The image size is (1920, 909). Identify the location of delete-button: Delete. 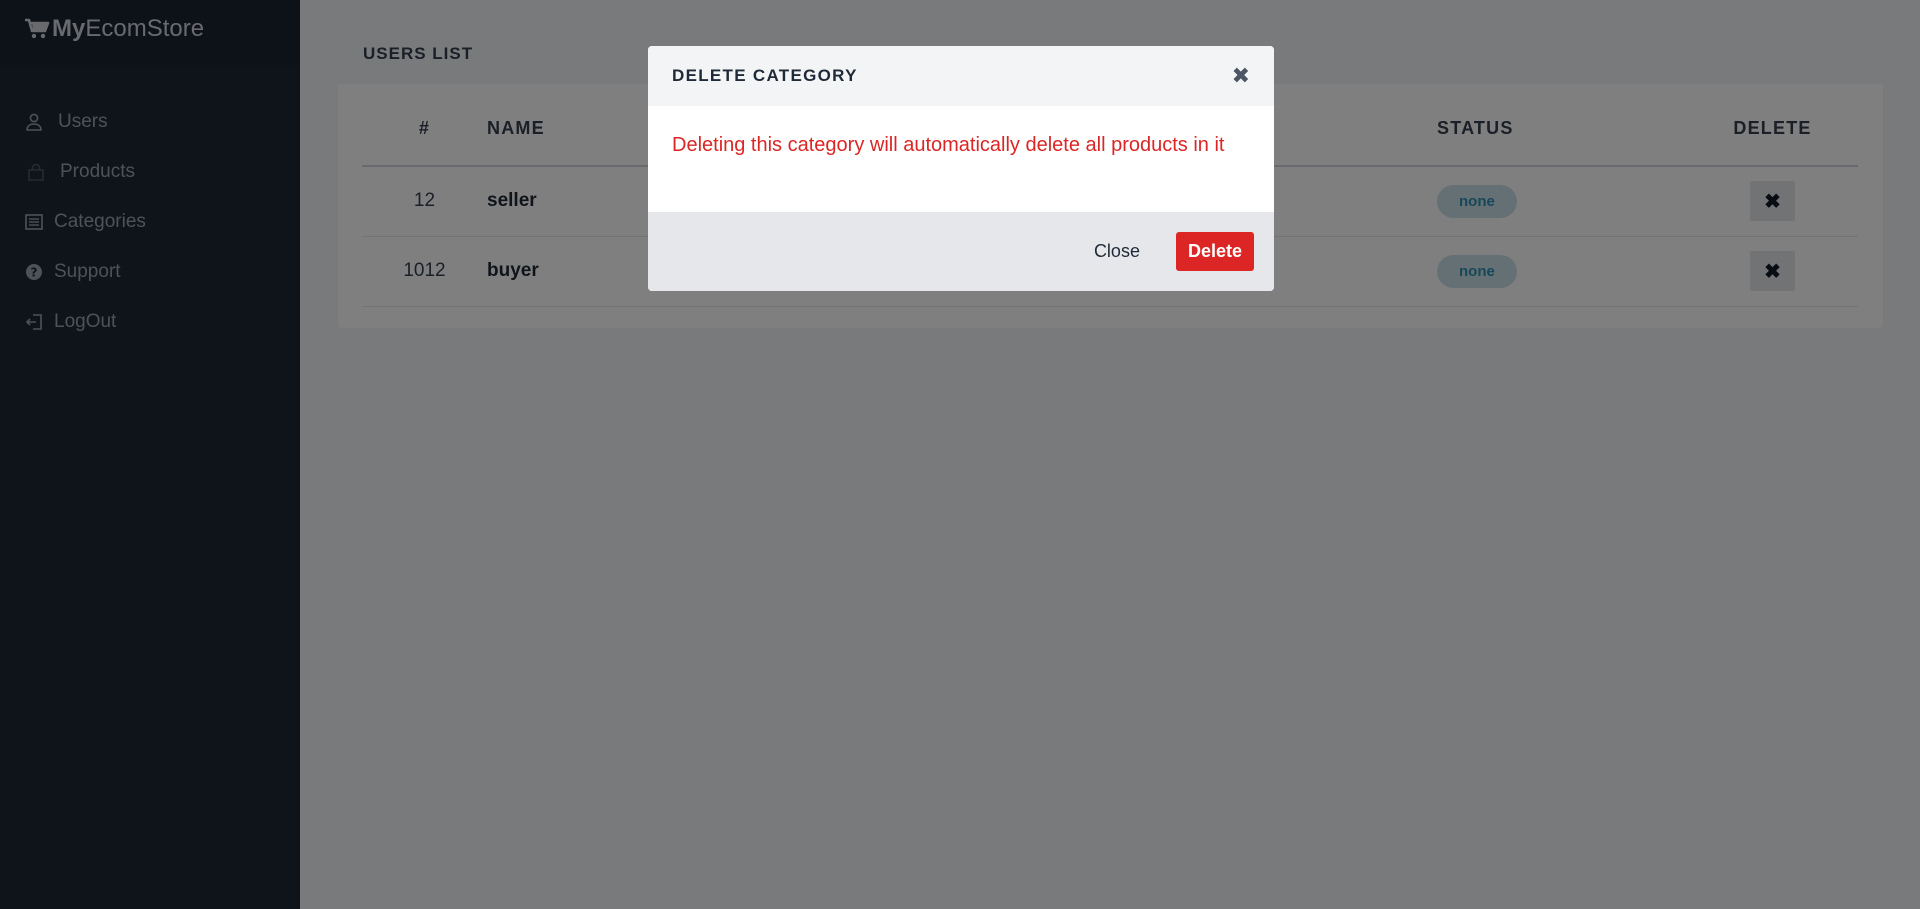
(1214, 251).